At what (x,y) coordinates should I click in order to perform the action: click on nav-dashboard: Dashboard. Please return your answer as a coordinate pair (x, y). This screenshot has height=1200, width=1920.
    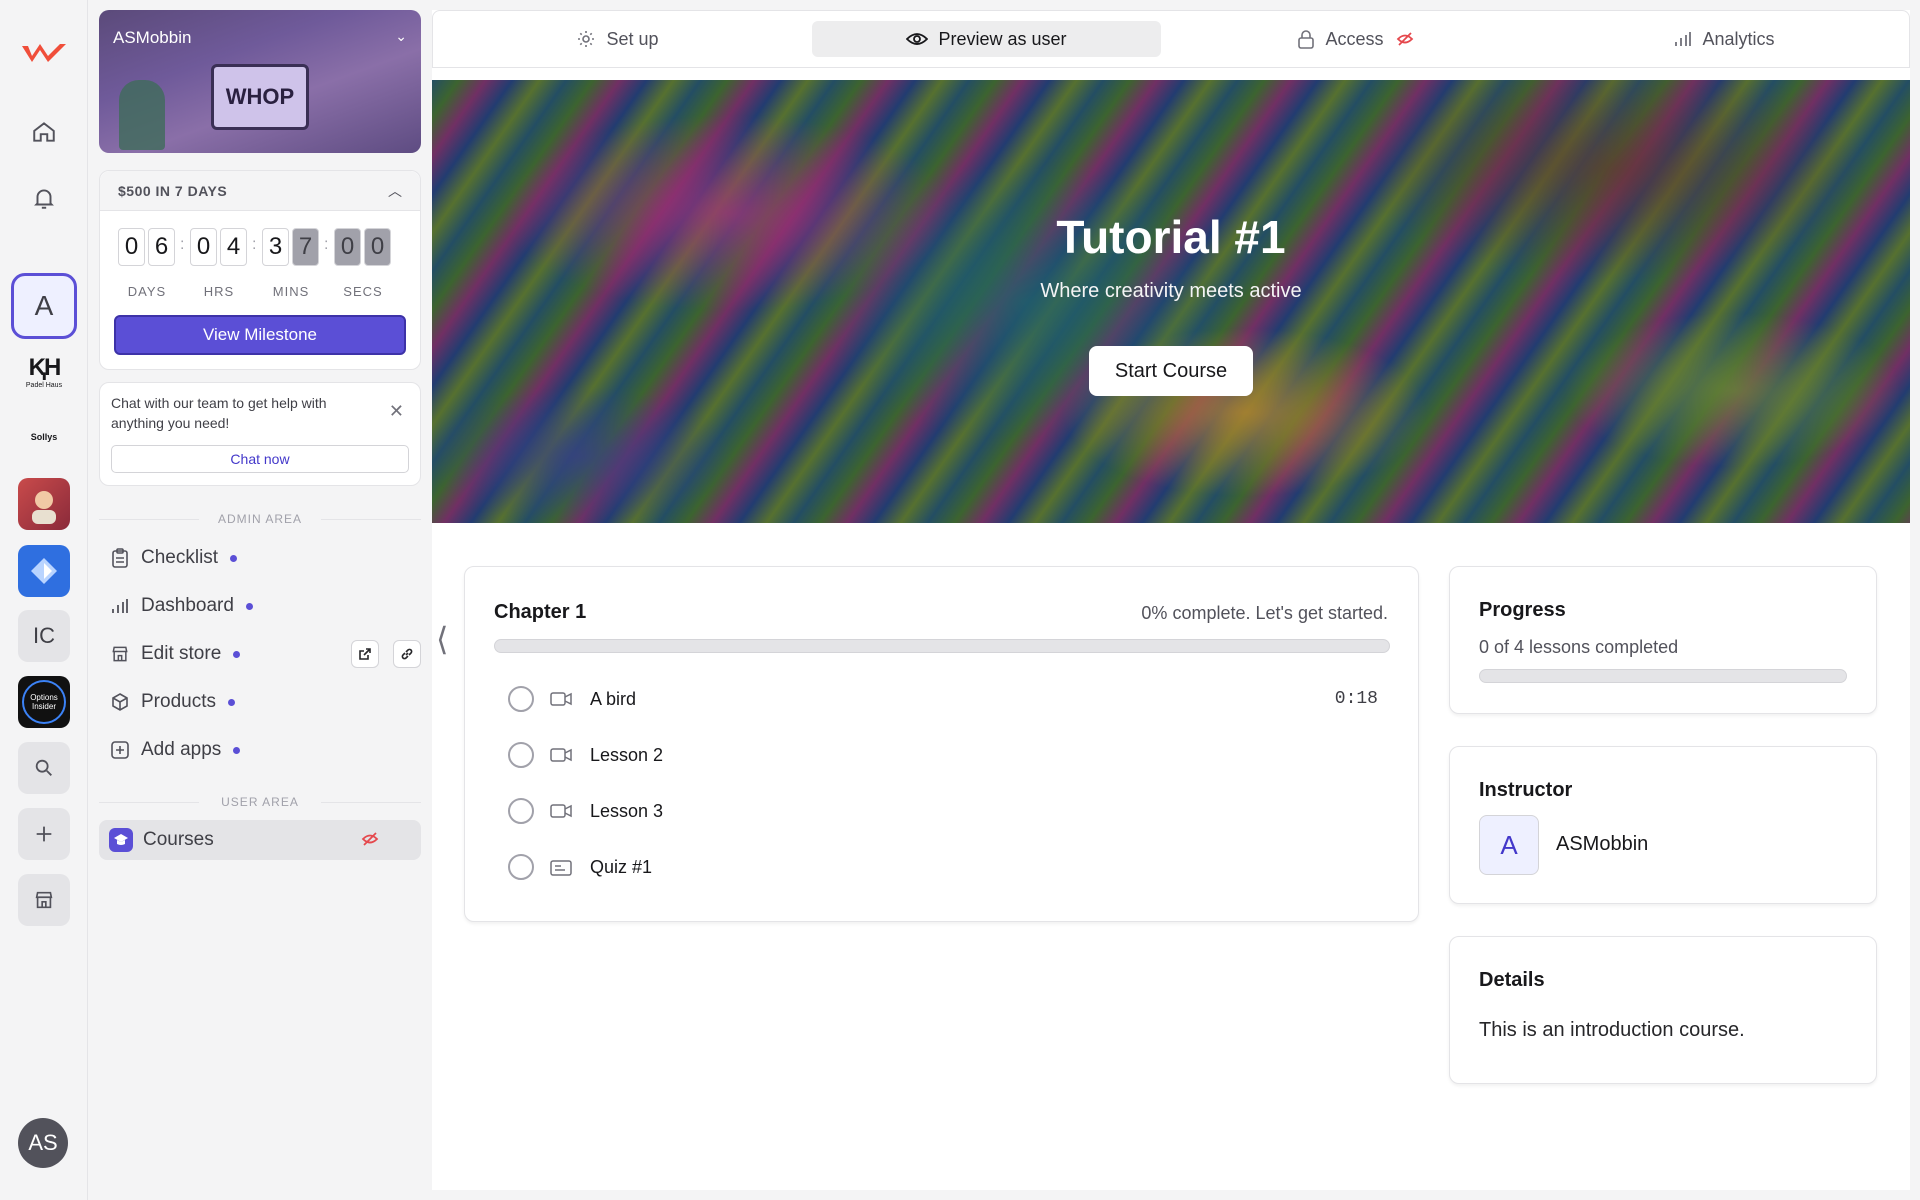
    Looking at the image, I should click on (260, 606).